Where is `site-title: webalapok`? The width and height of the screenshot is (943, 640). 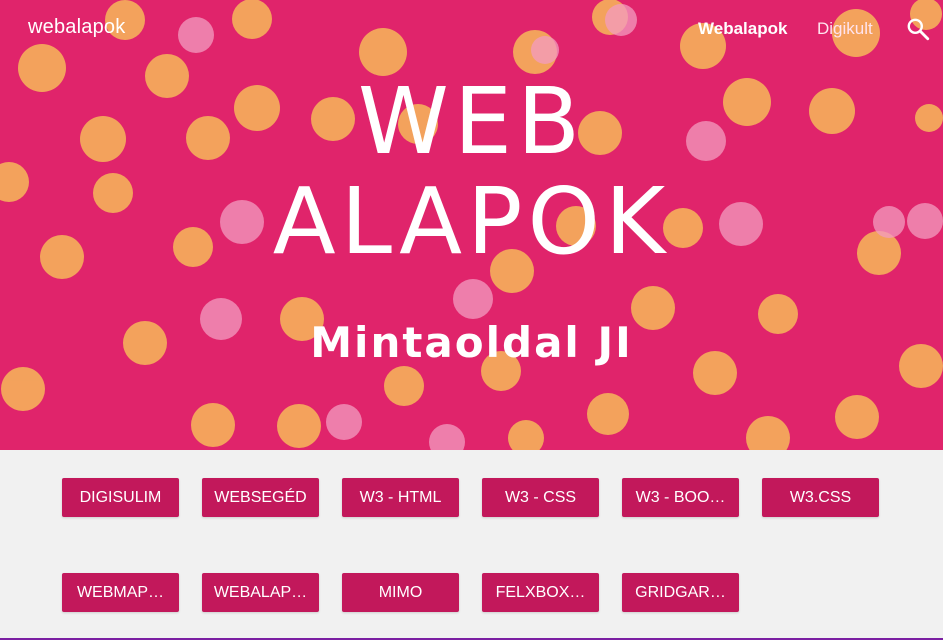 site-title: webalapok is located at coordinates (76, 27).